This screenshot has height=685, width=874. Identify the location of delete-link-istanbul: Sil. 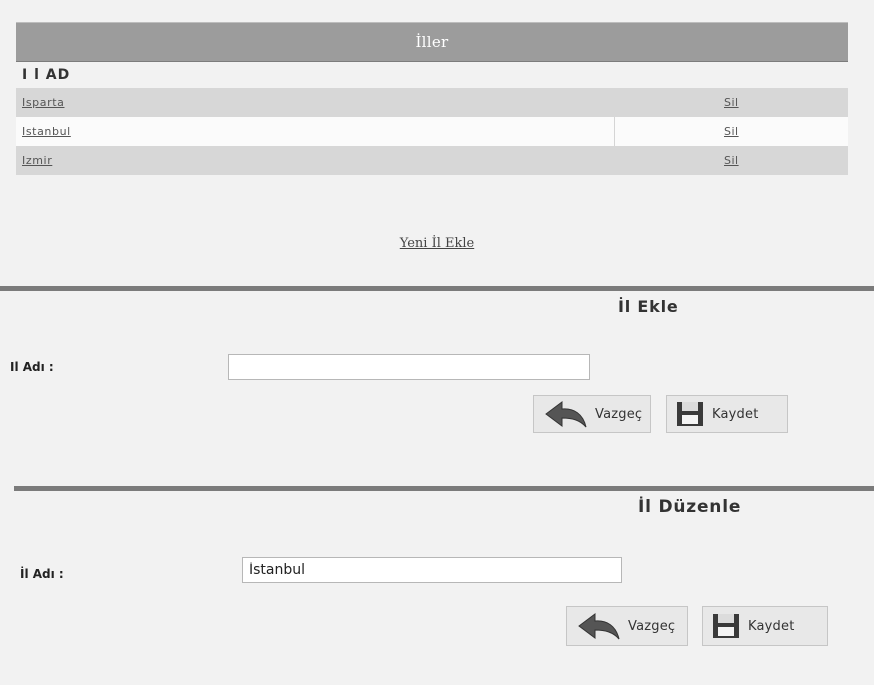
(731, 131).